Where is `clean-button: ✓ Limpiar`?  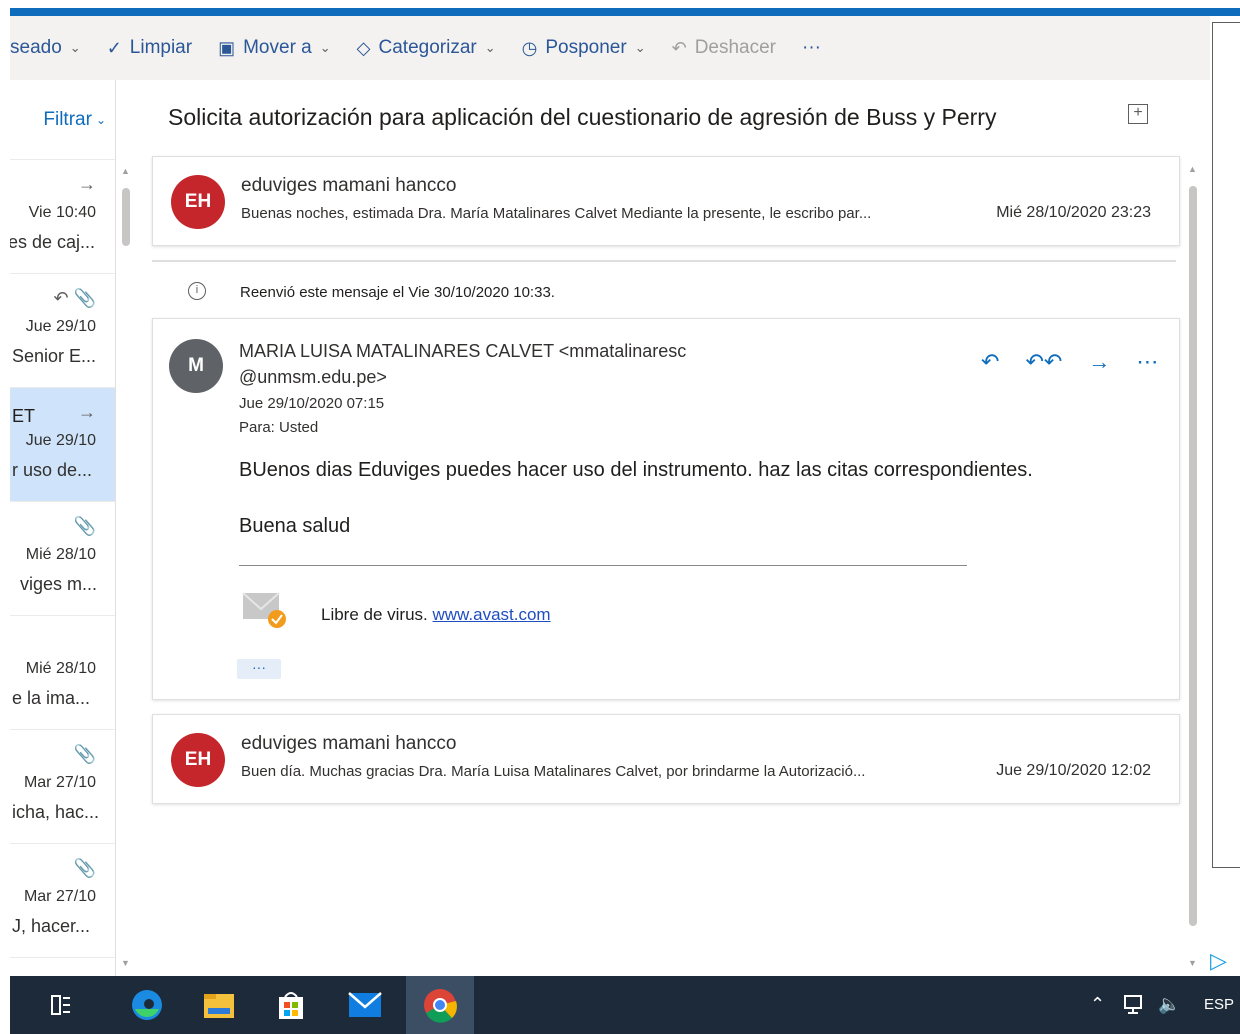 clean-button: ✓ Limpiar is located at coordinates (149, 48).